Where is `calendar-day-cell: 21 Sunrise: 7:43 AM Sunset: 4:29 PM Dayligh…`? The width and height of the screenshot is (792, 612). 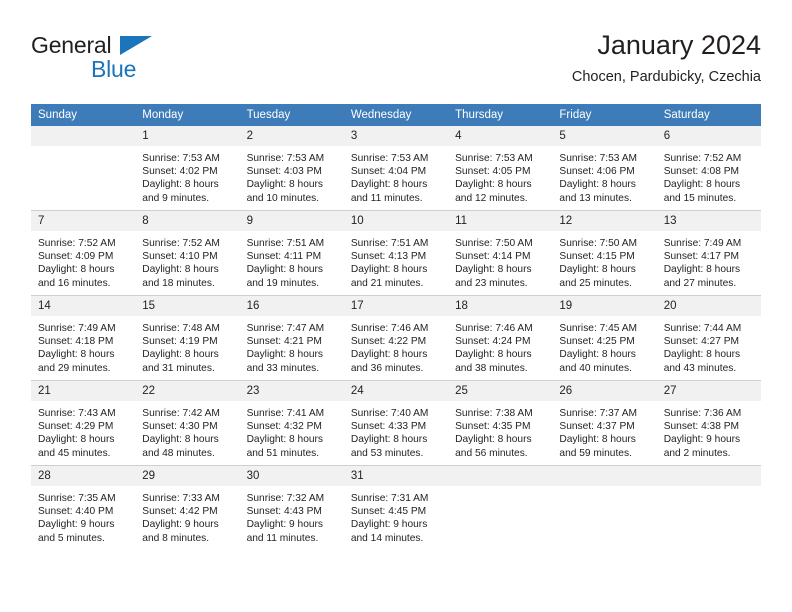
calendar-day-cell: 21 Sunrise: 7:43 AM Sunset: 4:29 PM Dayligh… is located at coordinates (83, 423).